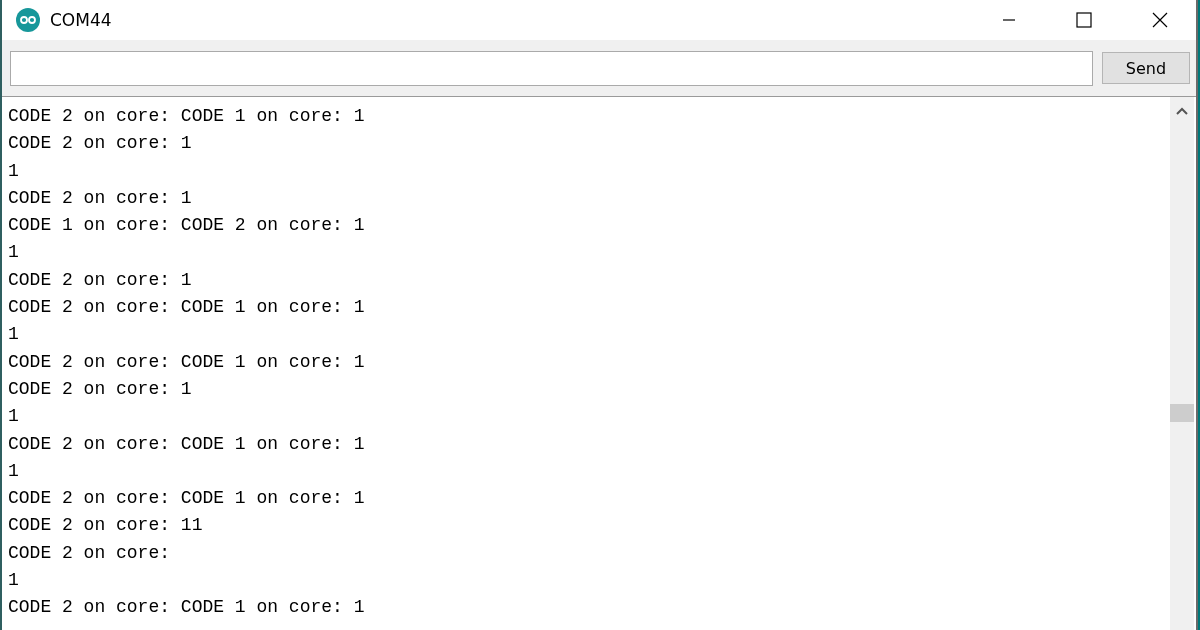 This screenshot has width=1200, height=630. I want to click on input-field, so click(551, 68).